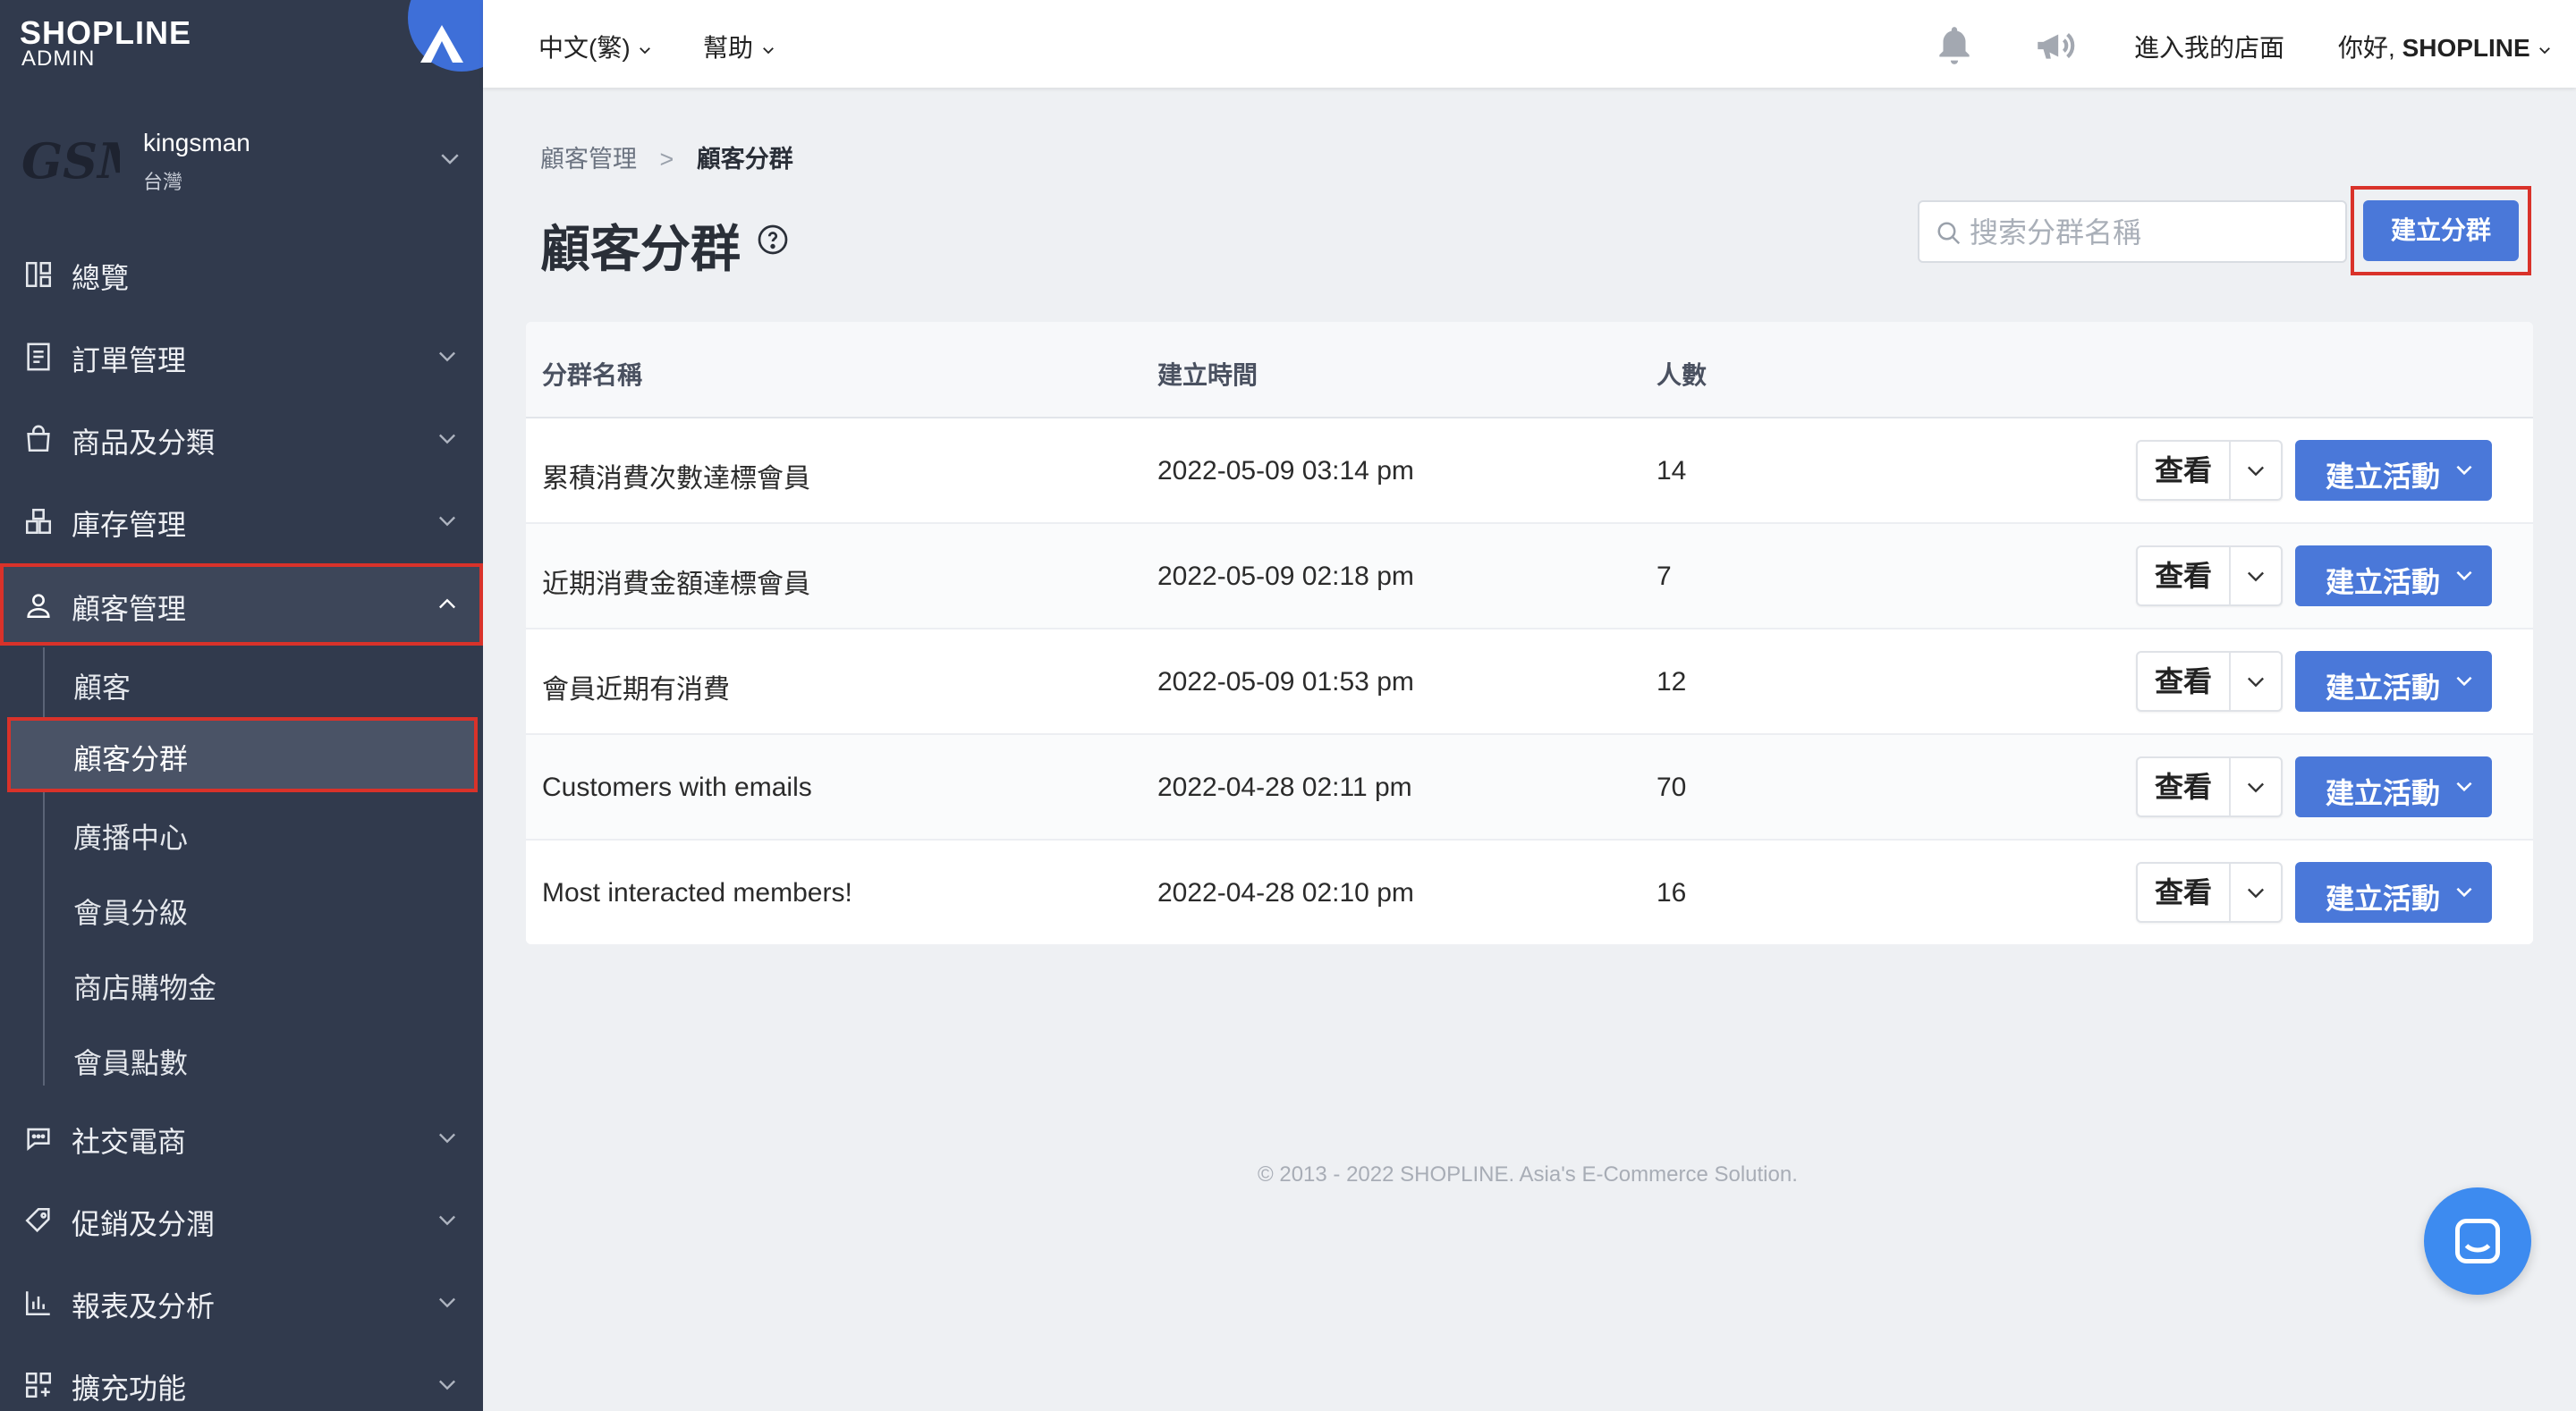  What do you see at coordinates (241, 1220) in the screenshot?
I see `sidebar-item-promotions: 促銷及分潤` at bounding box center [241, 1220].